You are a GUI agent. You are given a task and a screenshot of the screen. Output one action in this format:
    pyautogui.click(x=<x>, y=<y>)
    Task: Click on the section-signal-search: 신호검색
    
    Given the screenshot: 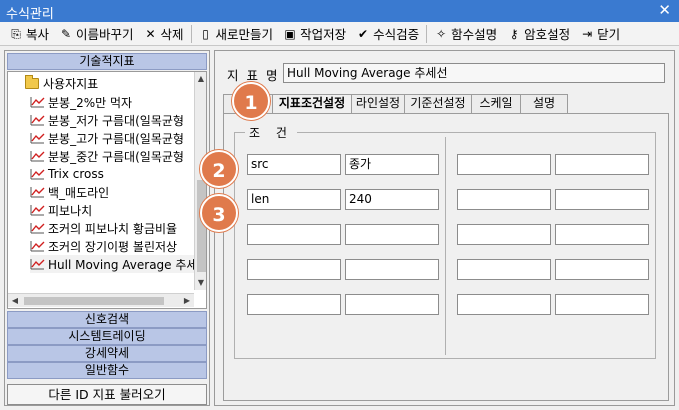 What is the action you would take?
    pyautogui.click(x=107, y=319)
    